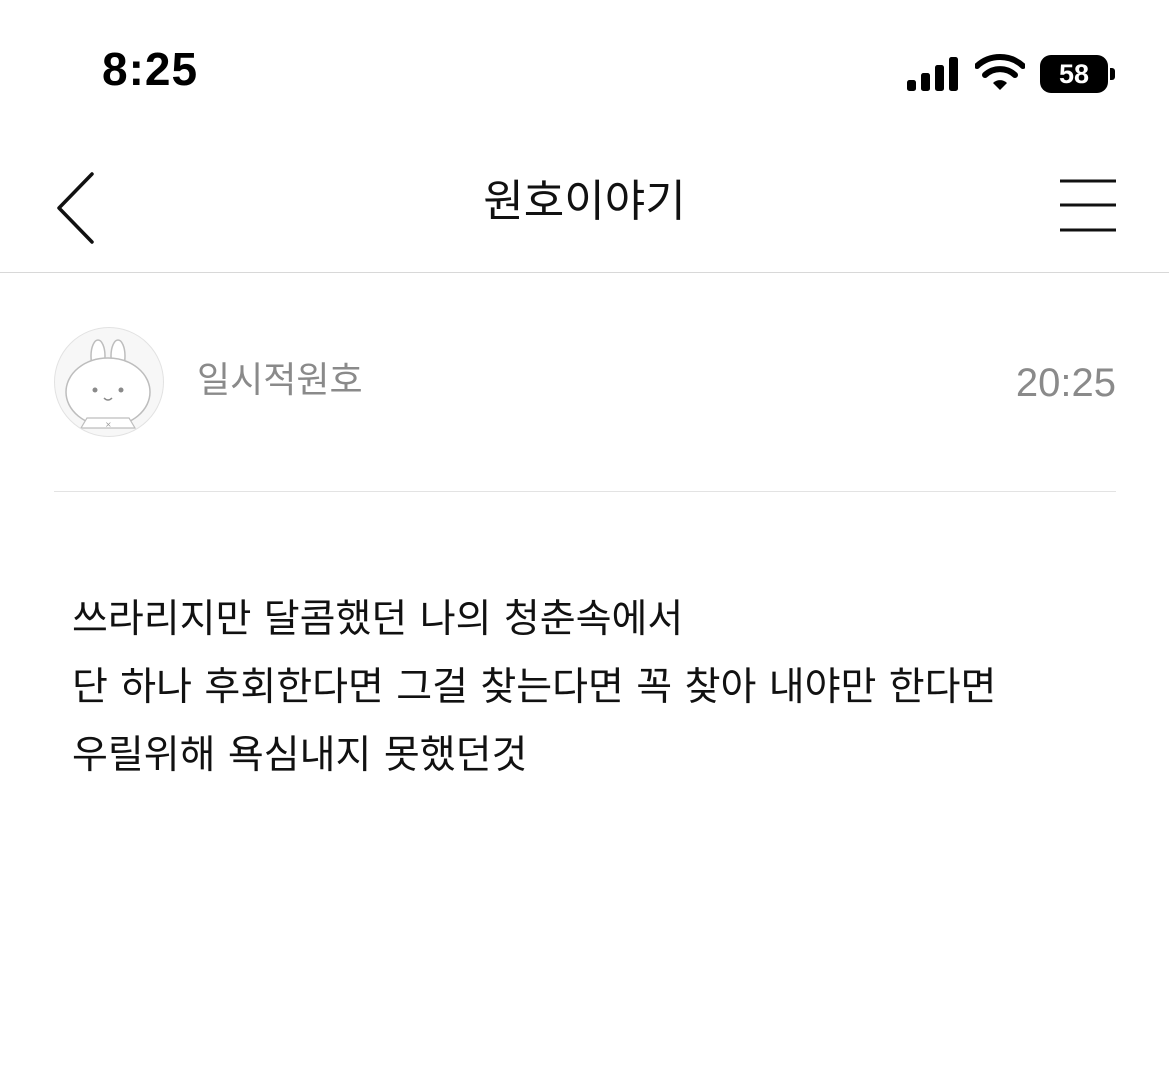 The width and height of the screenshot is (1169, 1086). I want to click on author-avatar: ×, so click(109, 382).